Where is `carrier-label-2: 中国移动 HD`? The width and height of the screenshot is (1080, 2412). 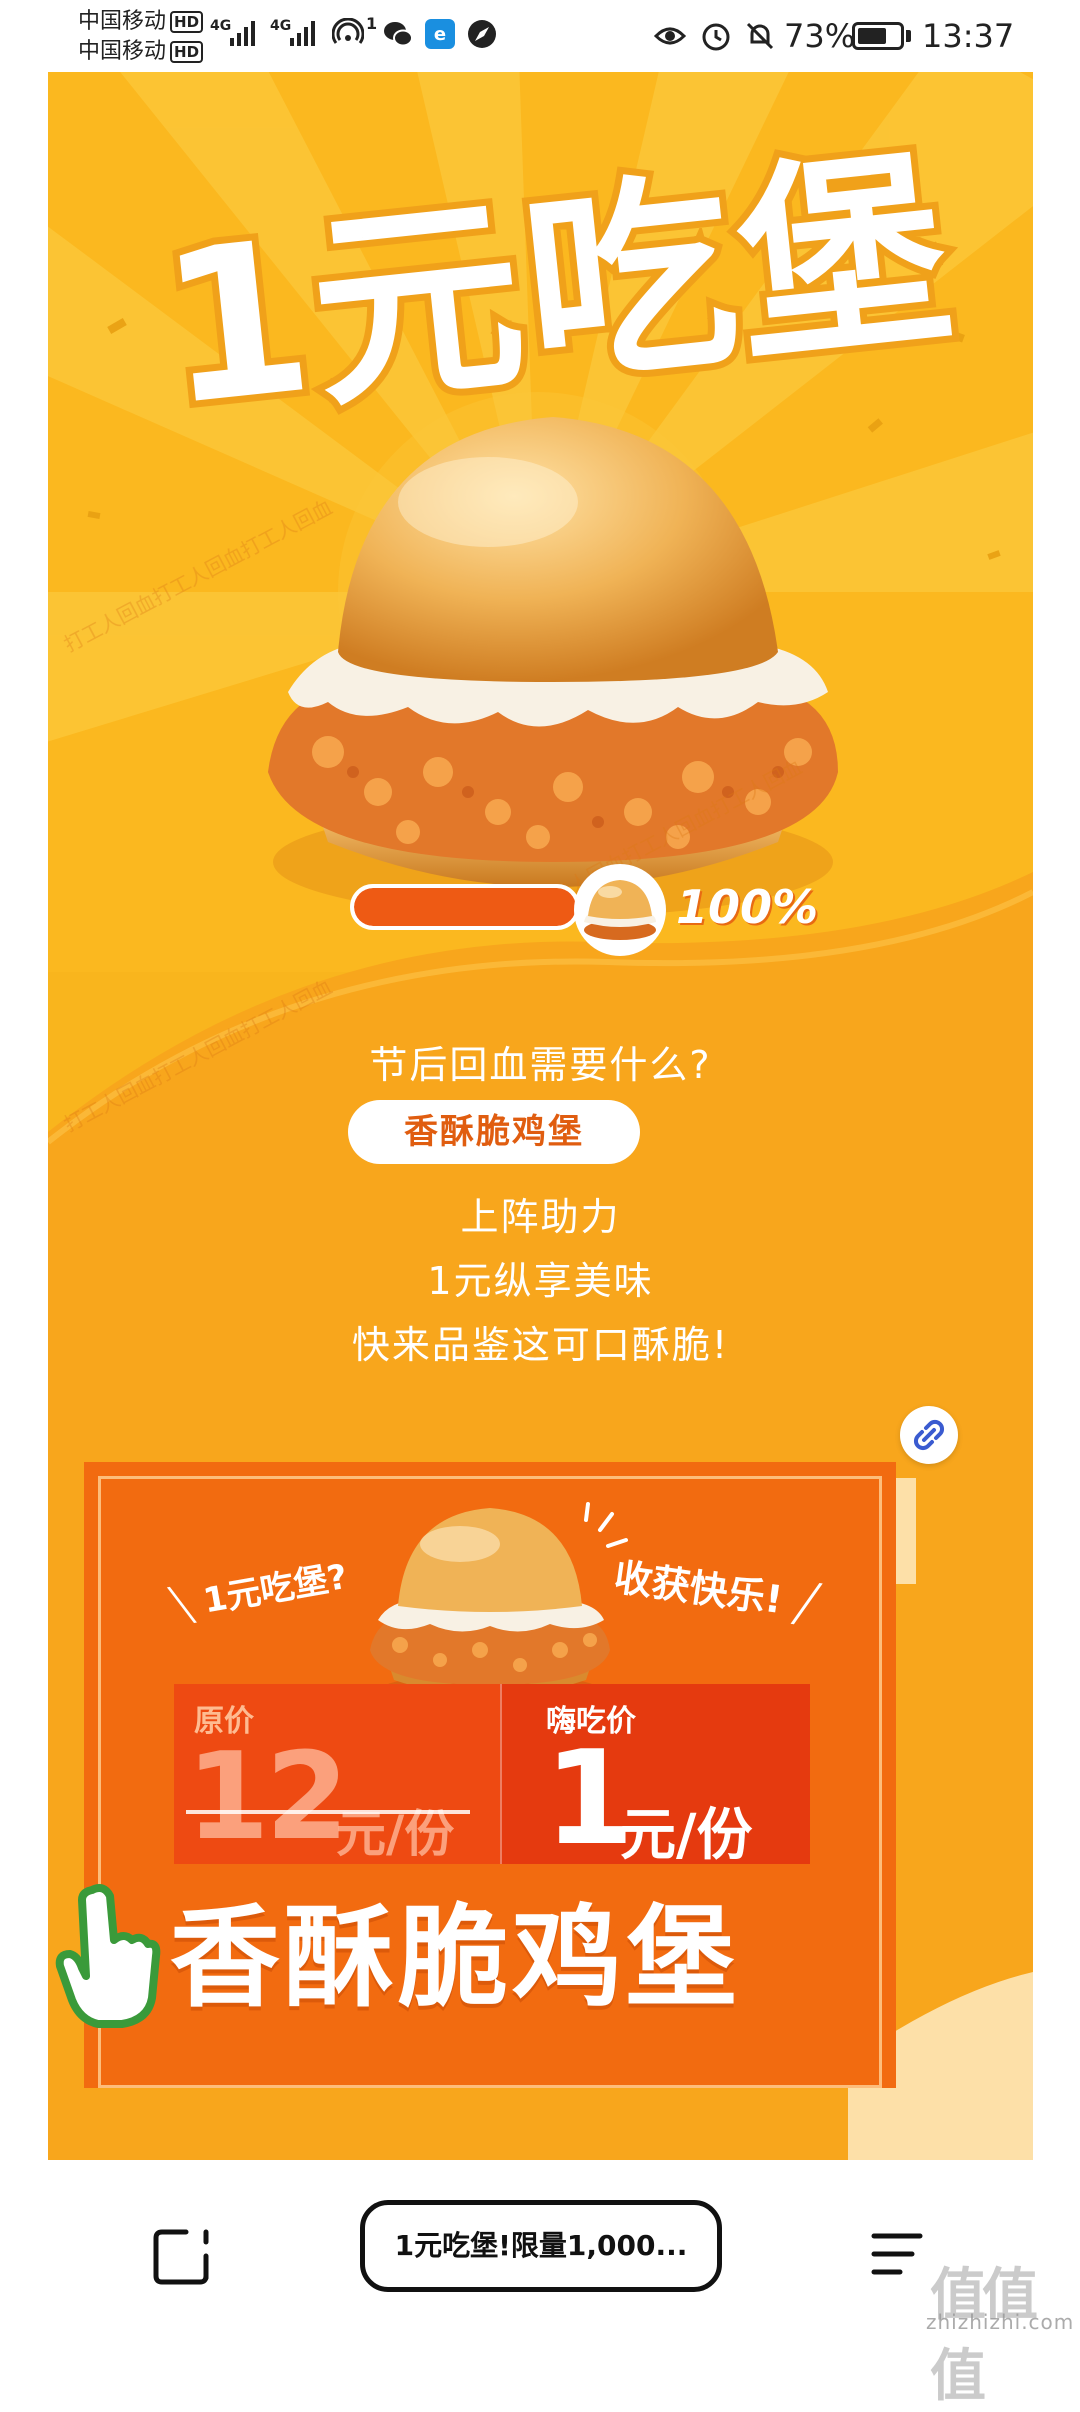
carrier-label-2: 中国移动 HD is located at coordinates (141, 52).